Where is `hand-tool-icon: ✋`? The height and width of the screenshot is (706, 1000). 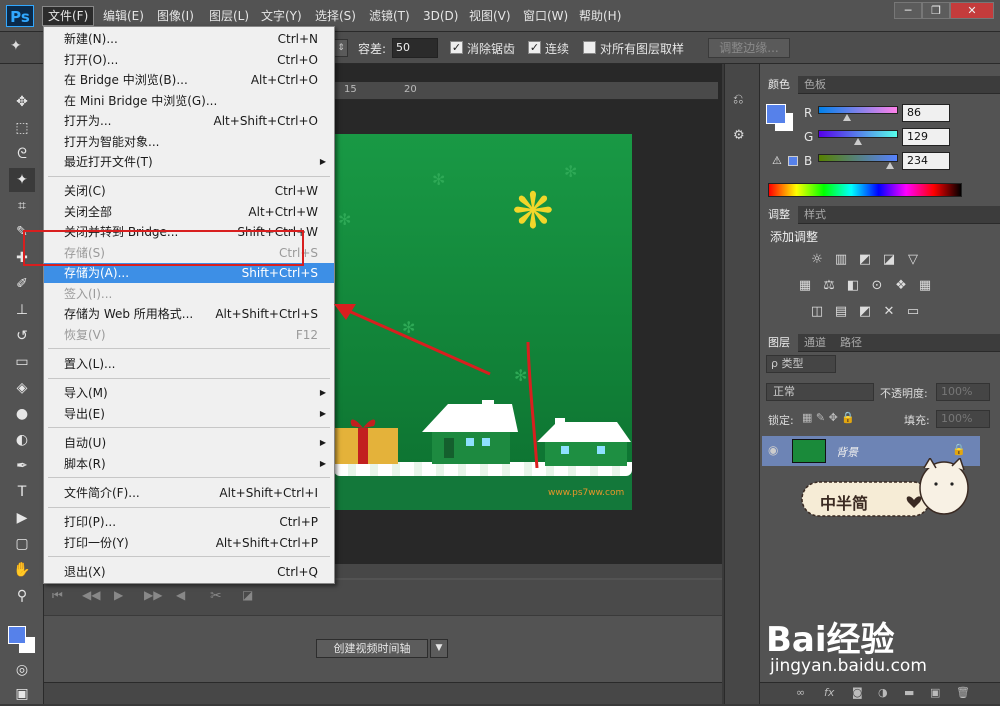
hand-tool-icon: ✋ is located at coordinates (22, 570).